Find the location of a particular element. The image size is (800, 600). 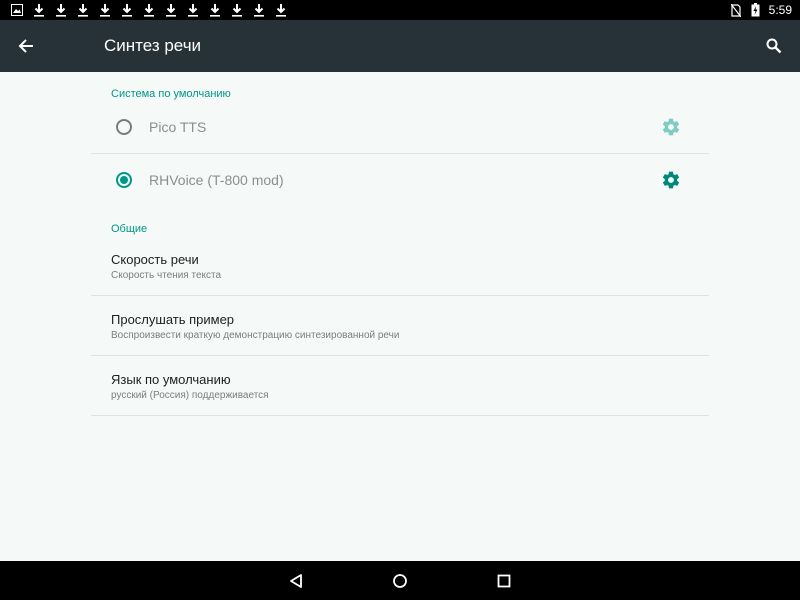

page-title: Синтез речи is located at coordinates (153, 45).